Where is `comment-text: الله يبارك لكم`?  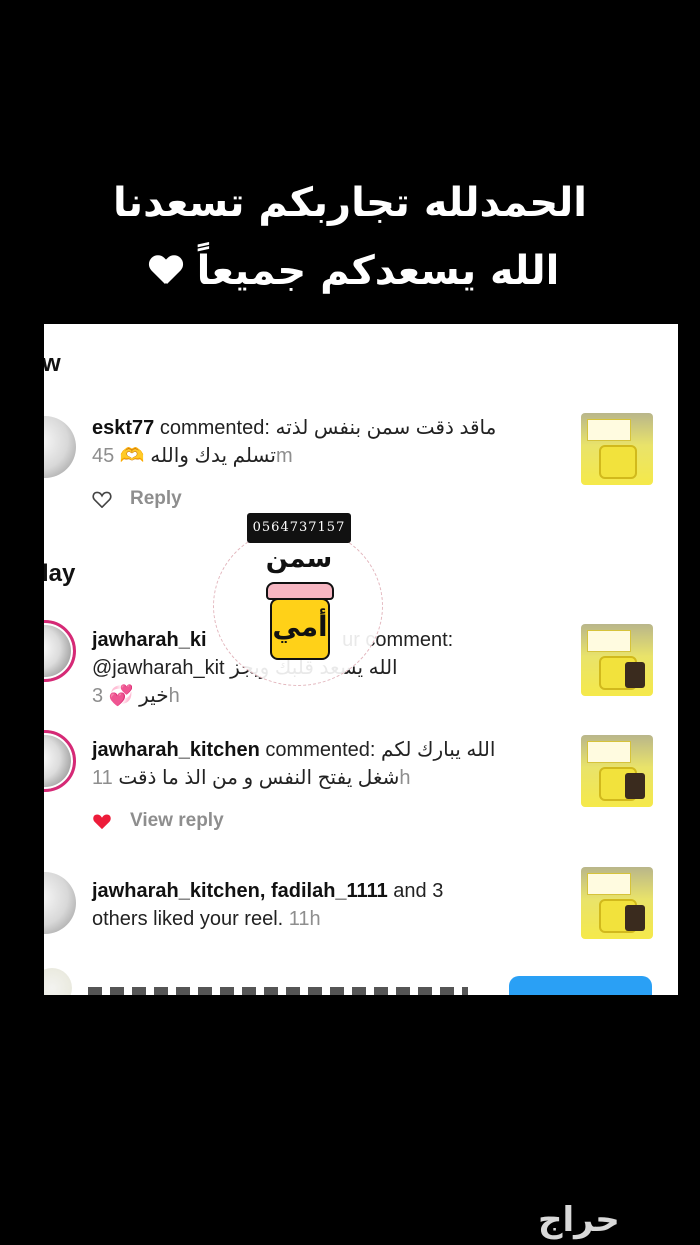 comment-text: الله يبارك لكم is located at coordinates (438, 750).